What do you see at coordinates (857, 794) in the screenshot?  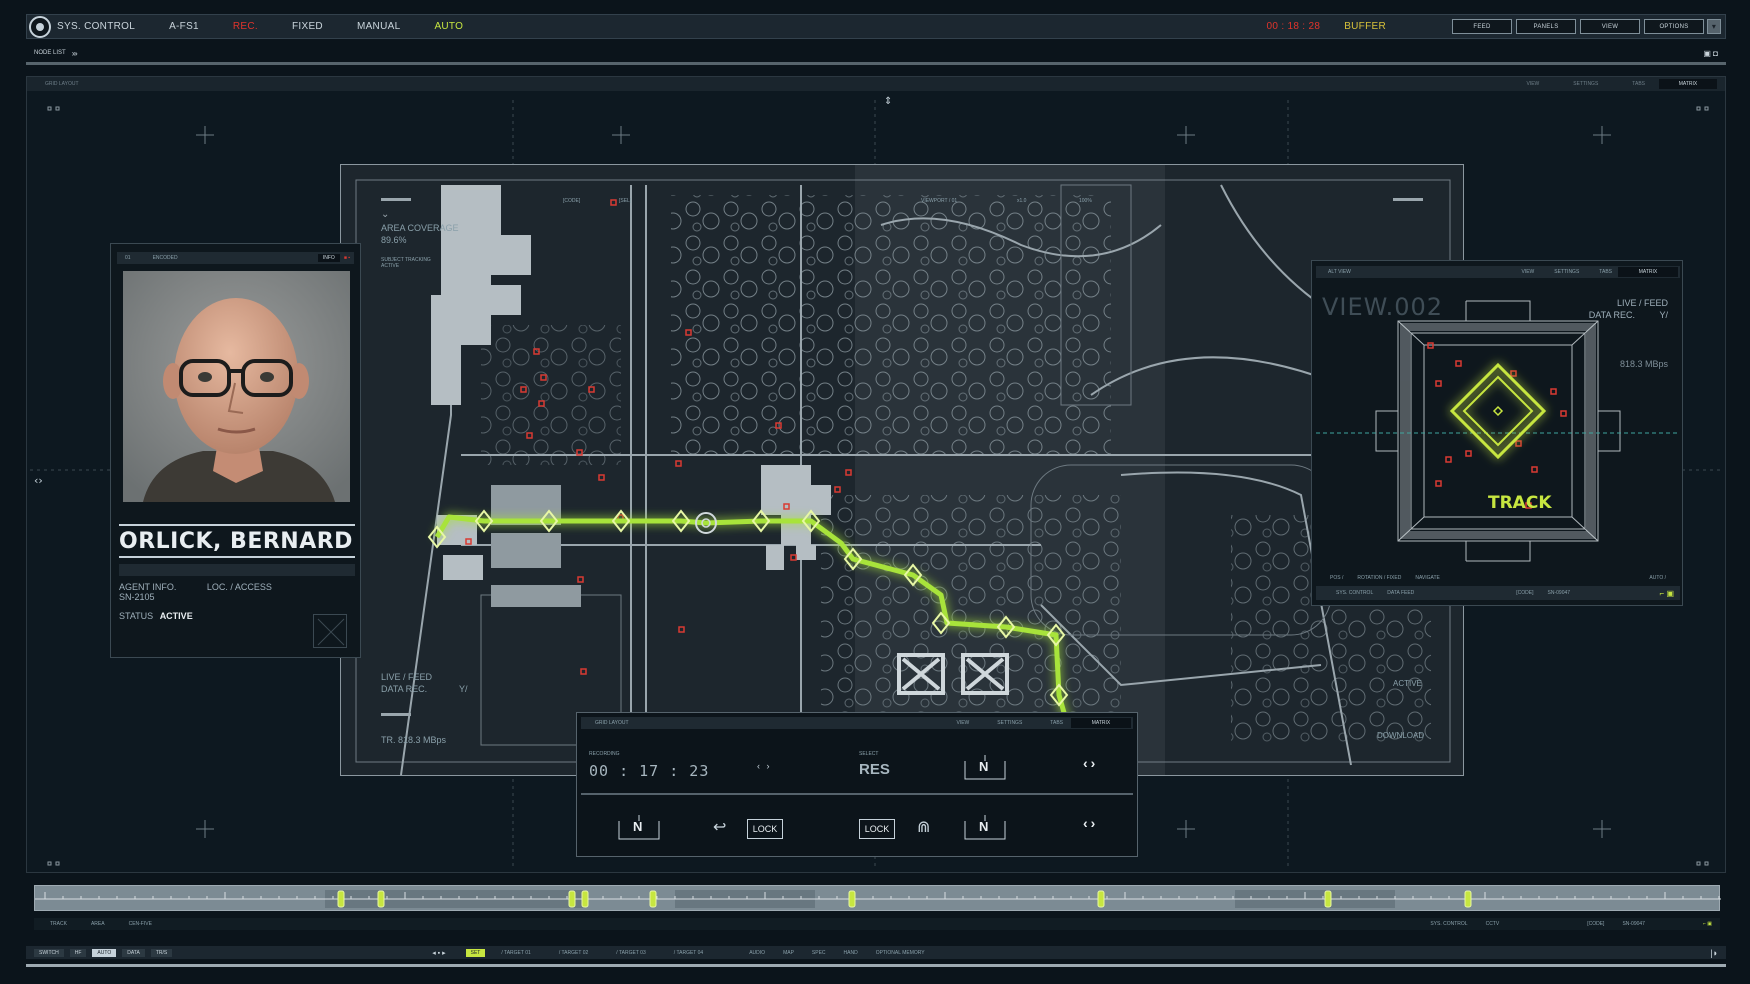 I see `control-divider` at bounding box center [857, 794].